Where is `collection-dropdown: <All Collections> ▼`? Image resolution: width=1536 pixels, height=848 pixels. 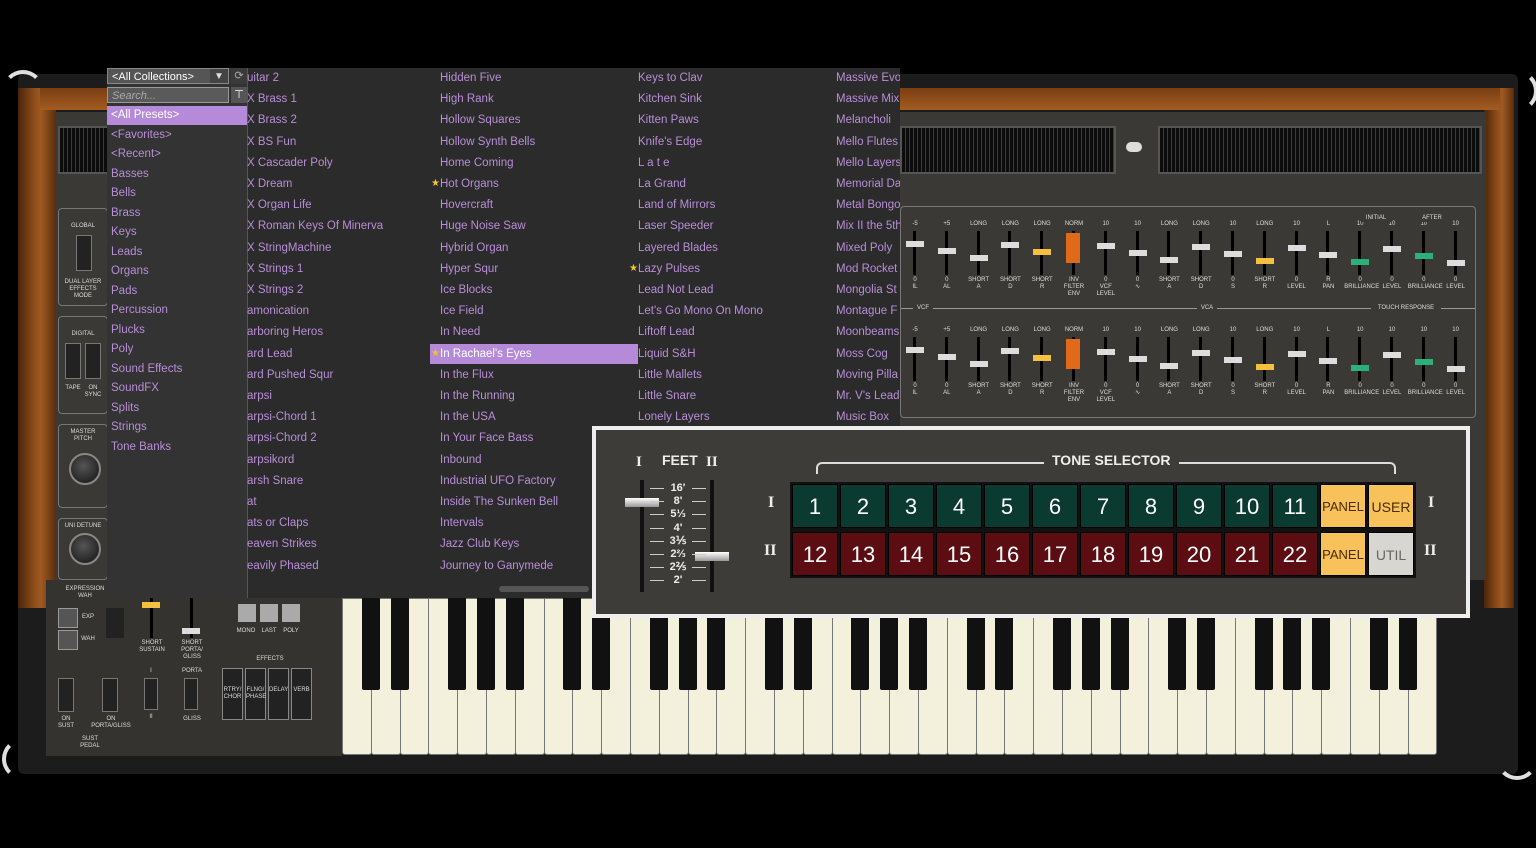 collection-dropdown: <All Collections> ▼ is located at coordinates (168, 76).